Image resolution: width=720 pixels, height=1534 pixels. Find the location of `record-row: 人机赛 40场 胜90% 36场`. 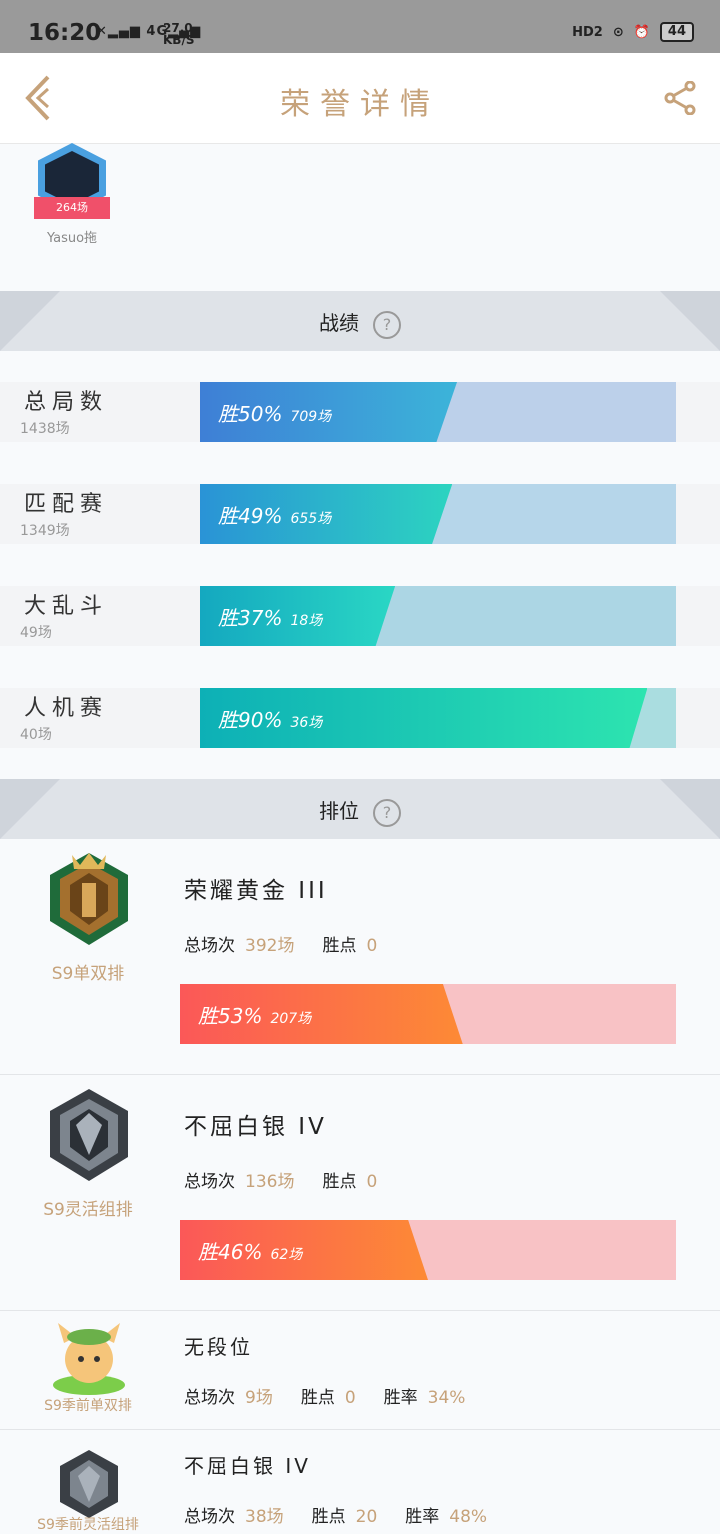

record-row: 人机赛 40场 胜90% 36场 is located at coordinates (360, 718).